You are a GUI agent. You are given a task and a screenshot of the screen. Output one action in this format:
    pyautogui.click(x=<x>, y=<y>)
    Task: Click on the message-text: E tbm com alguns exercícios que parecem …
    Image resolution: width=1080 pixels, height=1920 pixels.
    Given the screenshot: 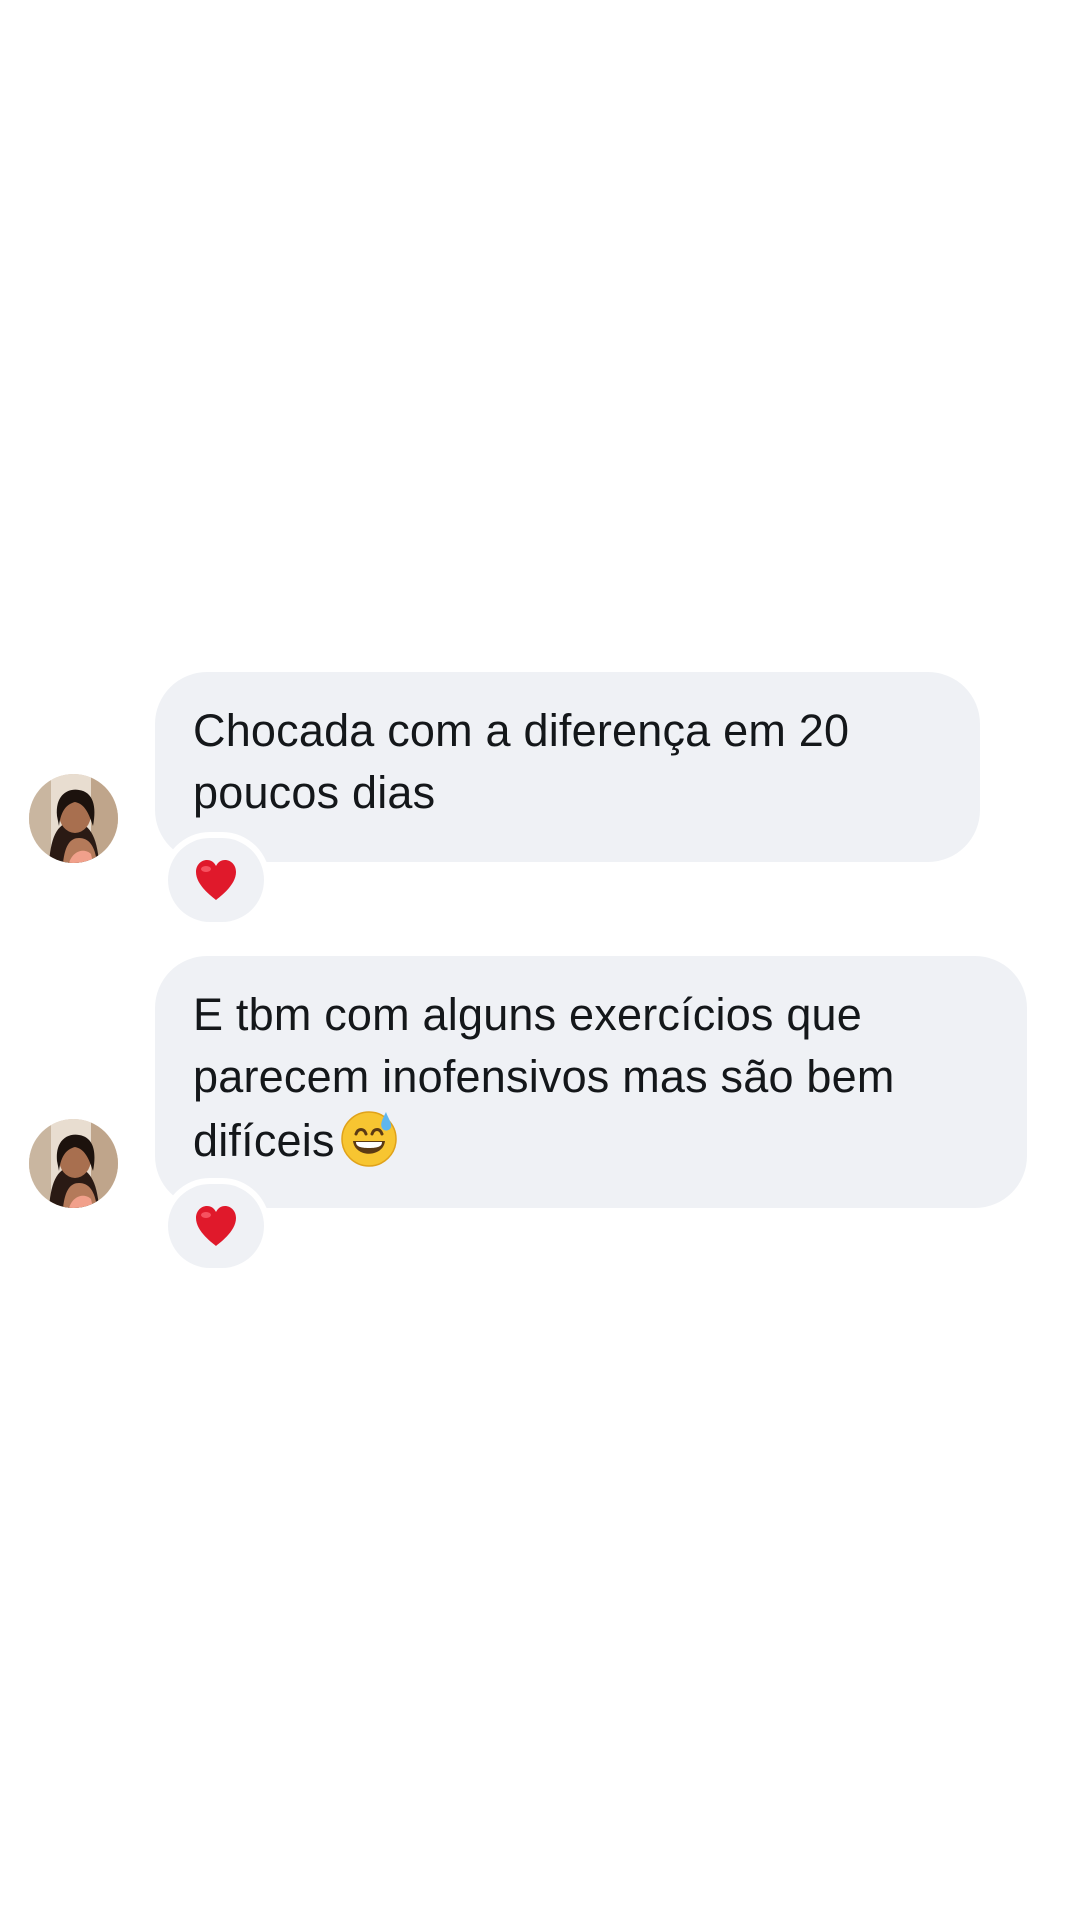 What is the action you would take?
    pyautogui.click(x=544, y=1077)
    